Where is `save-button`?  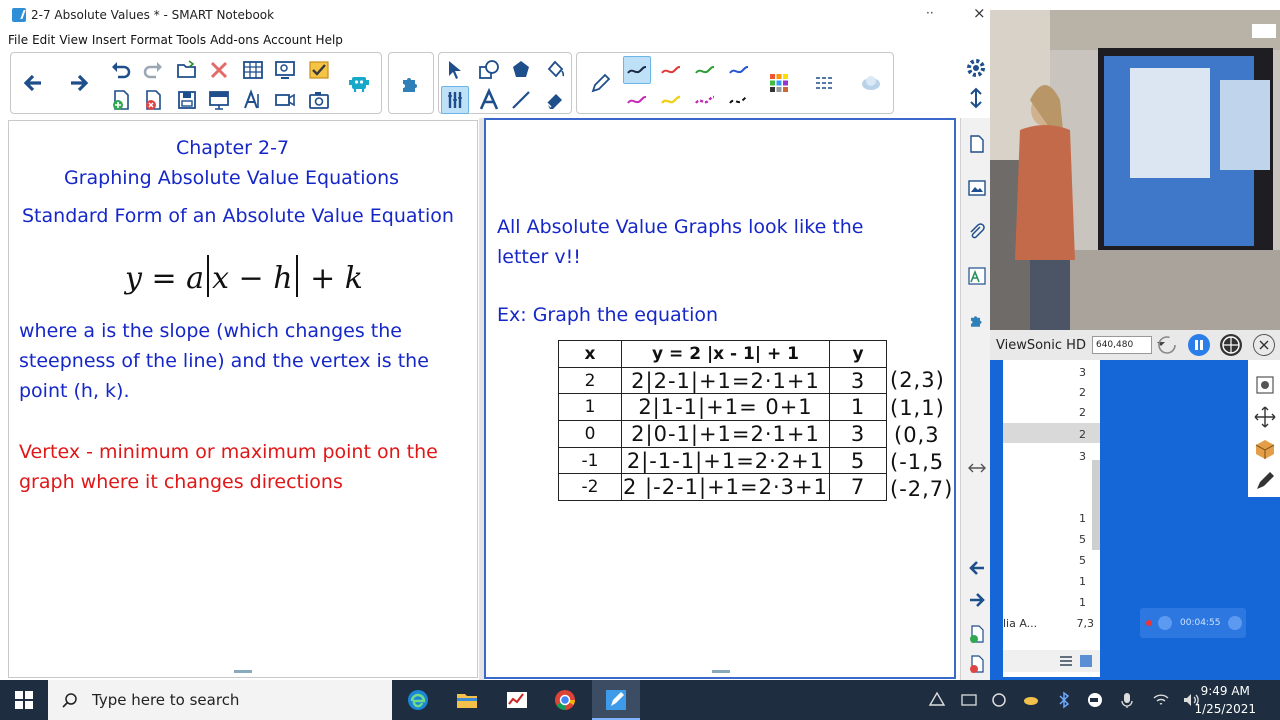 save-button is located at coordinates (187, 100).